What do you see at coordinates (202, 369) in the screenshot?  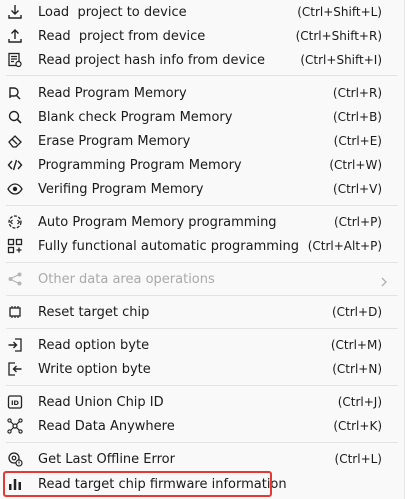 I see `menu-item-write-option-byte: Write option byte (Ctrl+N)` at bounding box center [202, 369].